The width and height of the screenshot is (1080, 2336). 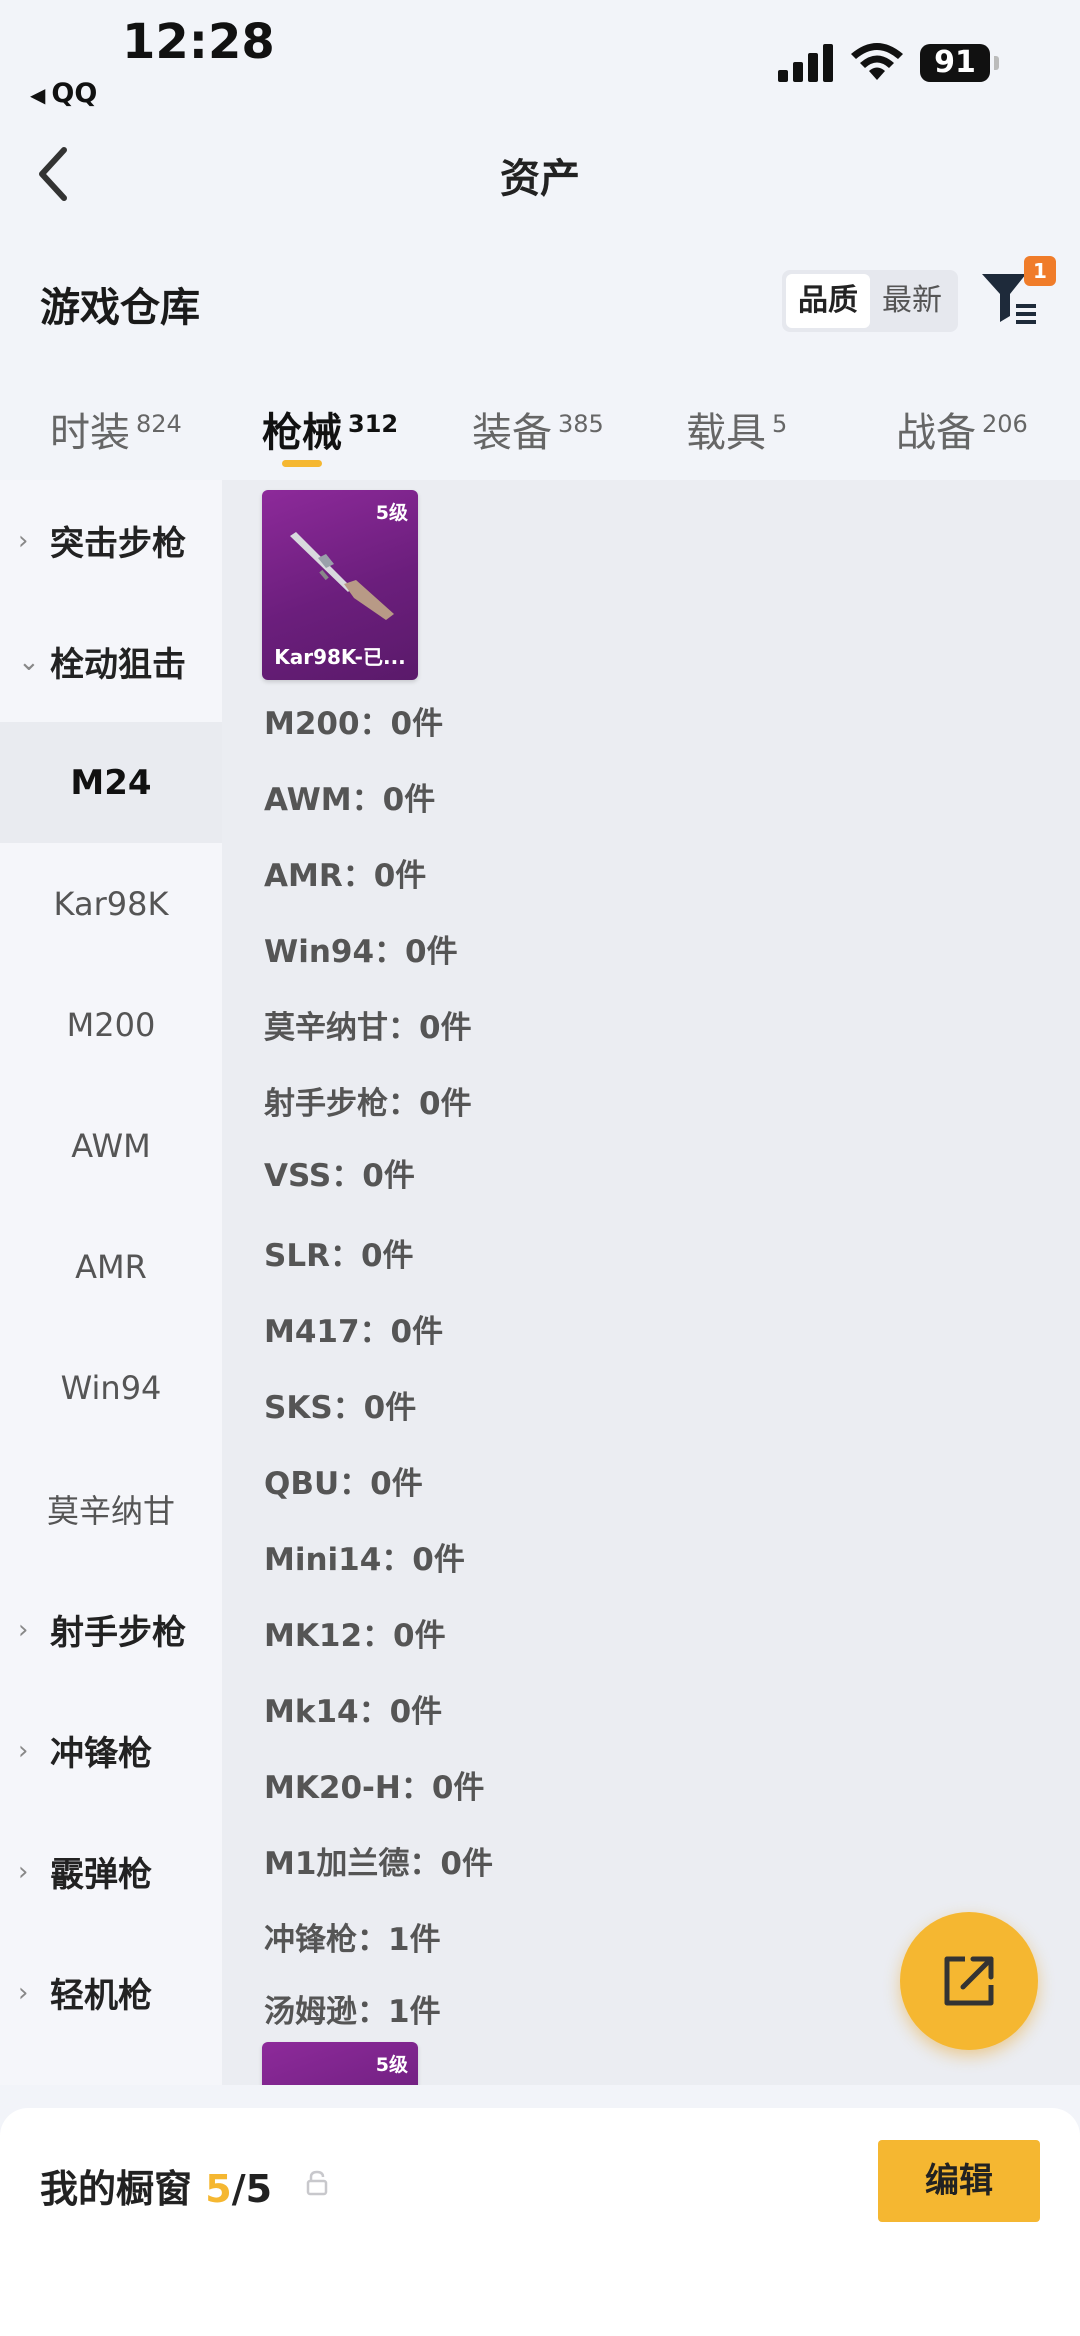 What do you see at coordinates (343, 1484) in the screenshot?
I see `list-item: QBU：0件` at bounding box center [343, 1484].